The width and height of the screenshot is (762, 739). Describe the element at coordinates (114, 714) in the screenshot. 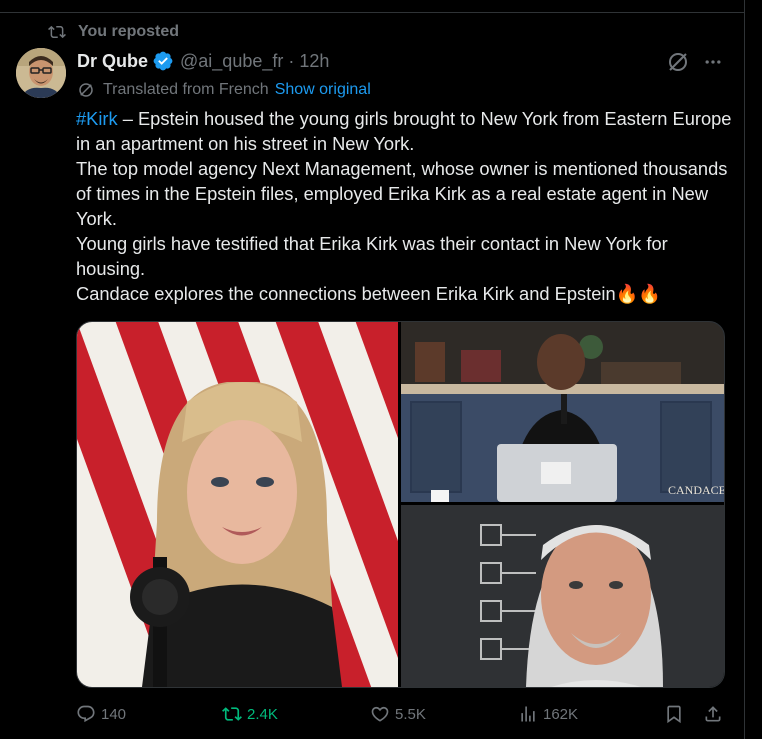

I see `reply-count: 140` at that location.